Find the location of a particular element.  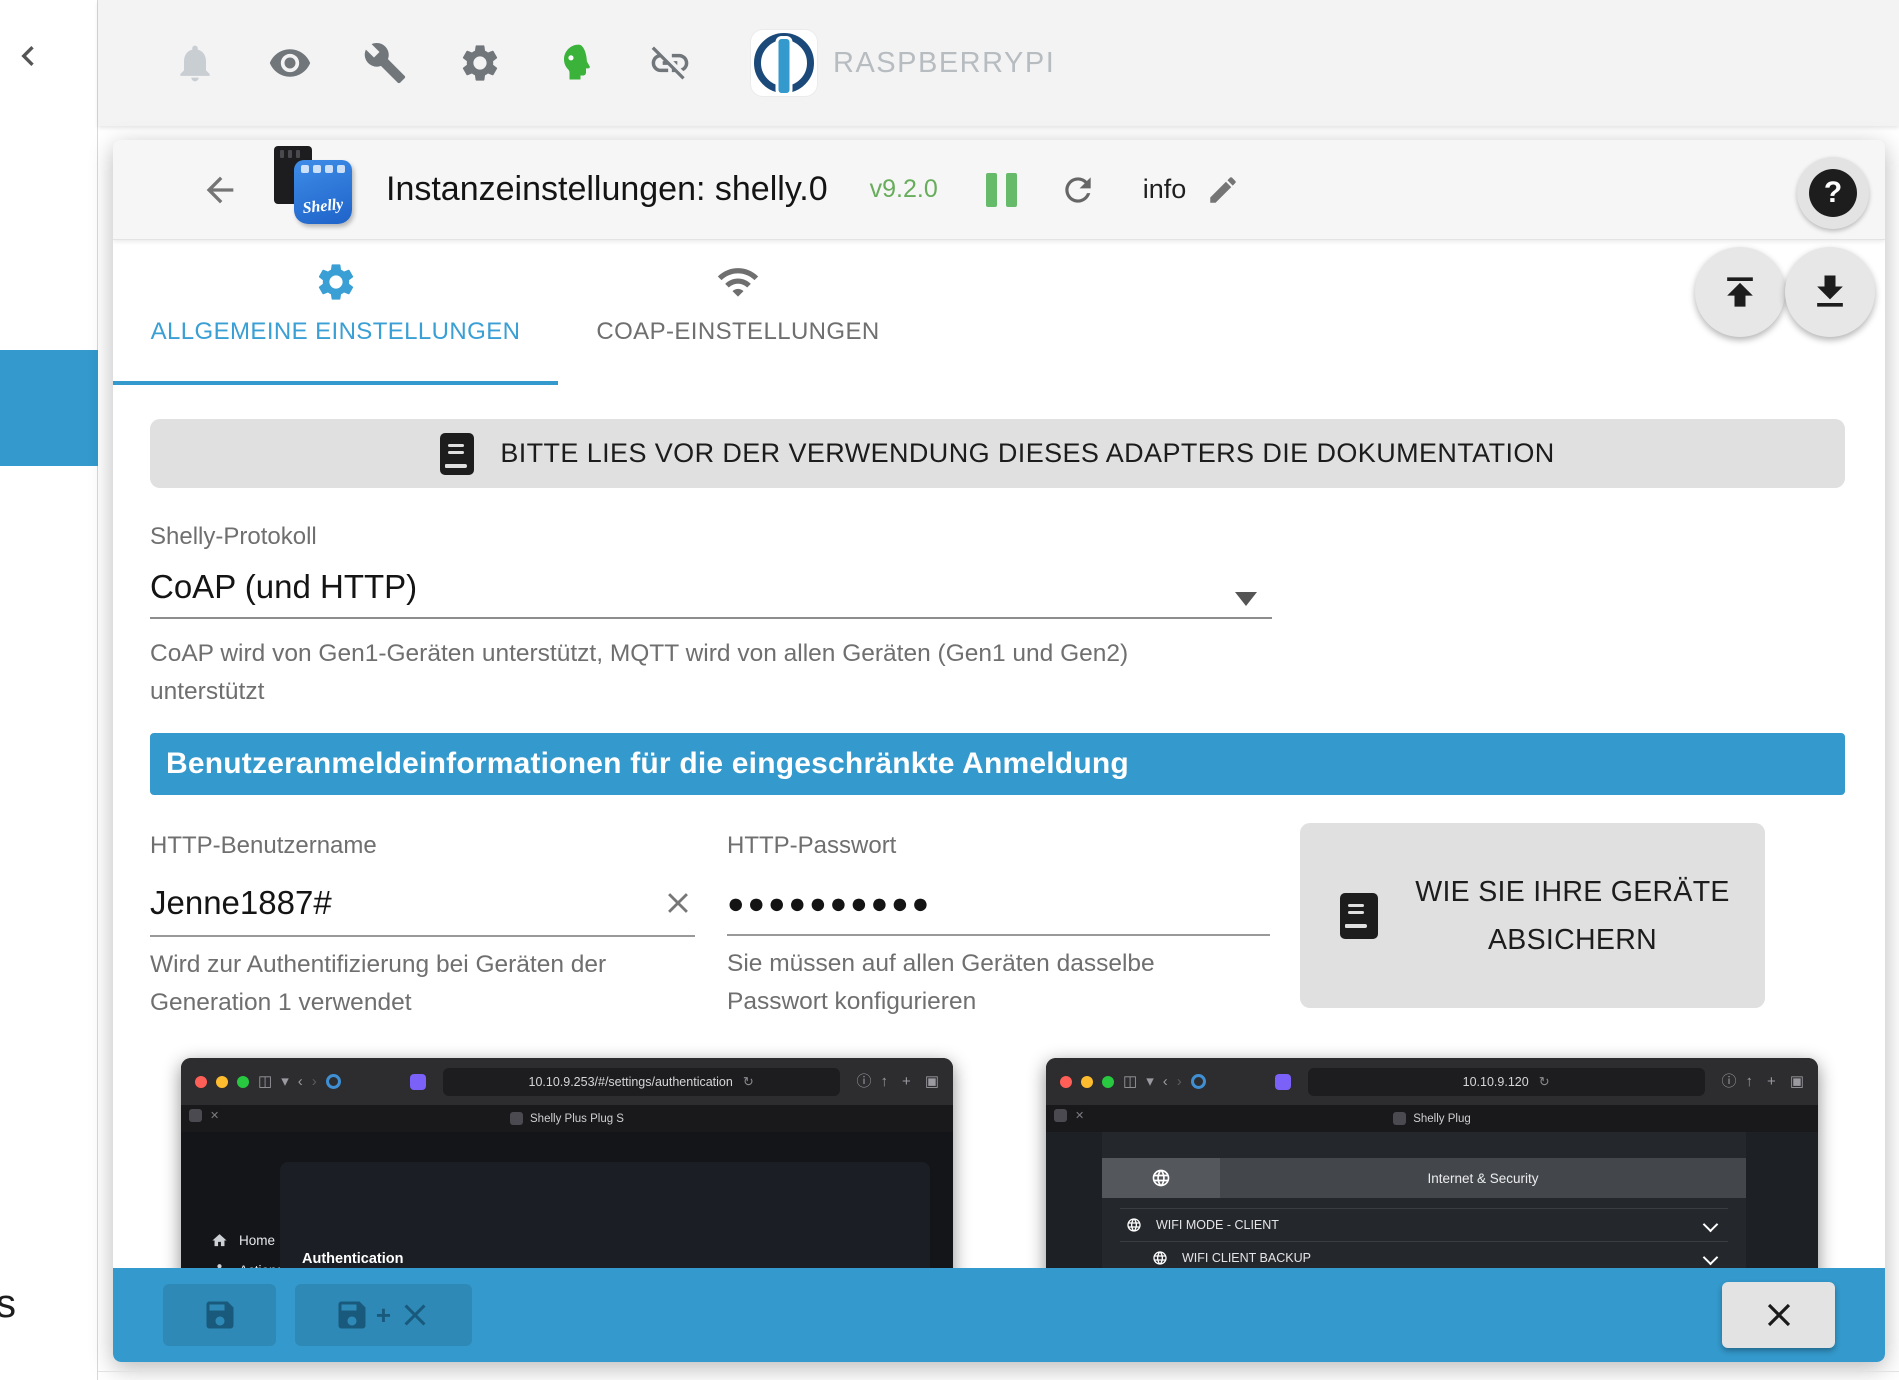

password-underline is located at coordinates (998, 935).